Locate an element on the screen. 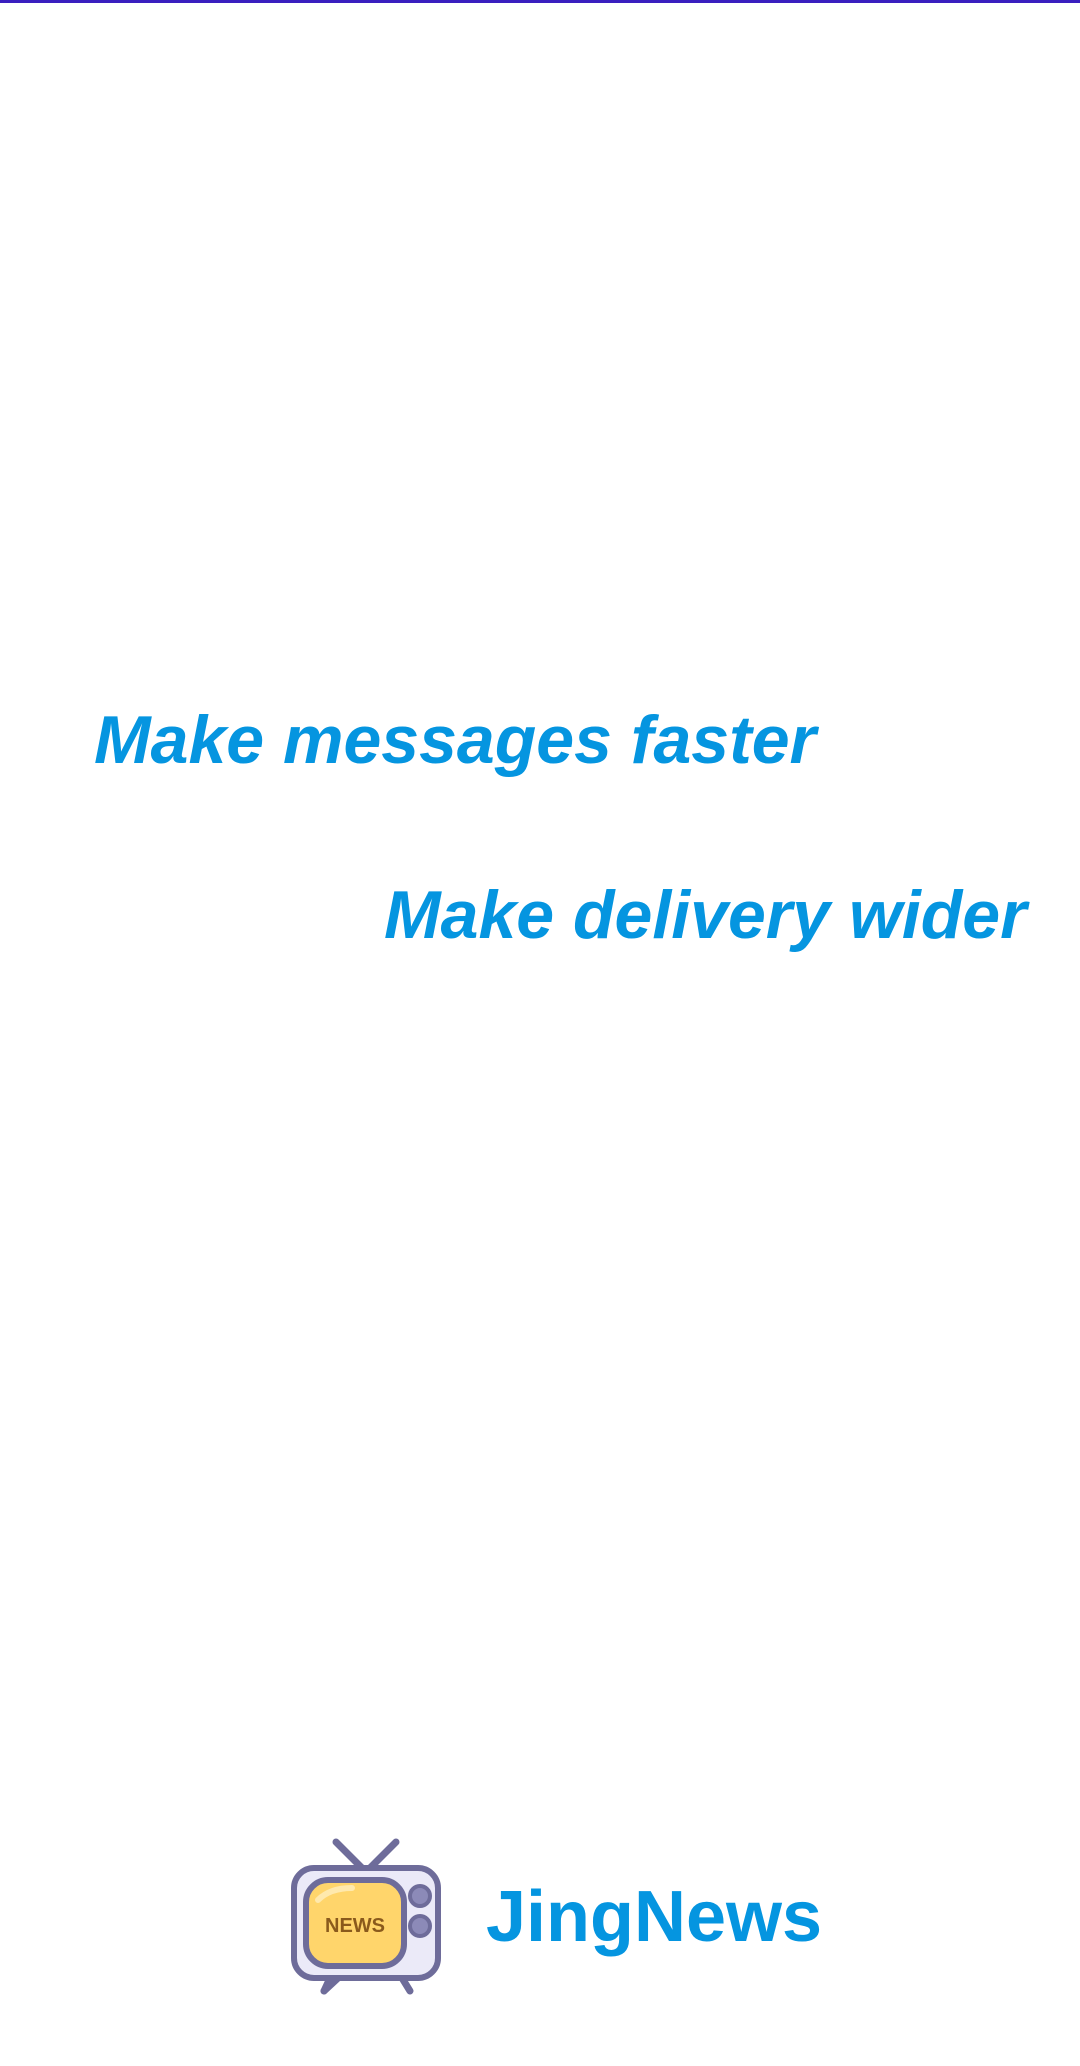  brand-lockup: NEWS JingNews is located at coordinates (556, 1917).